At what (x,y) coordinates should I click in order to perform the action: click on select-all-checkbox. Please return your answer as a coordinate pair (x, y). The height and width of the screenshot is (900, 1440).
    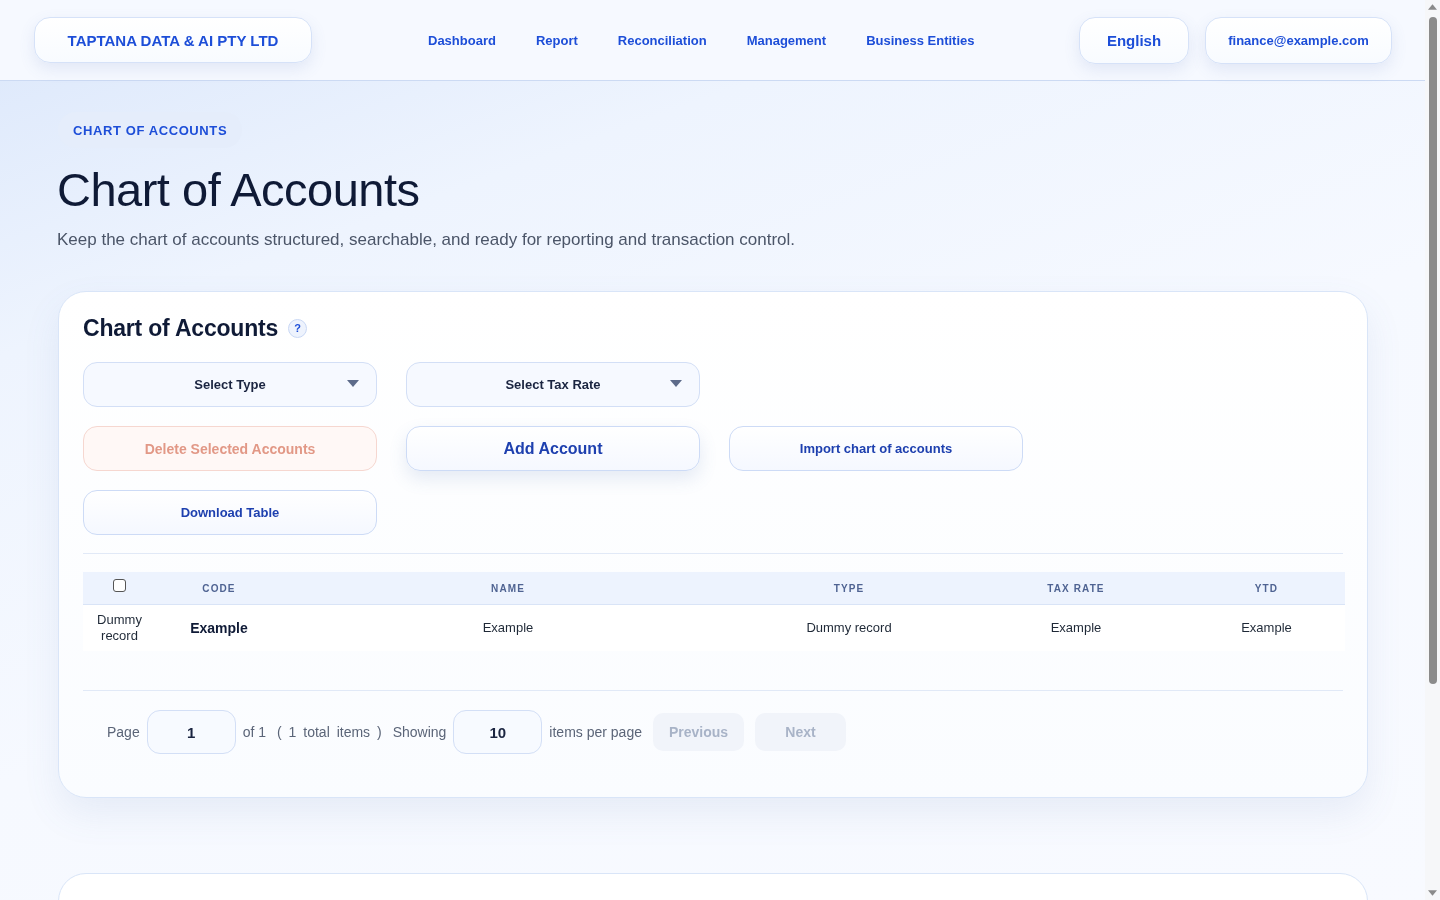
    Looking at the image, I should click on (119, 585).